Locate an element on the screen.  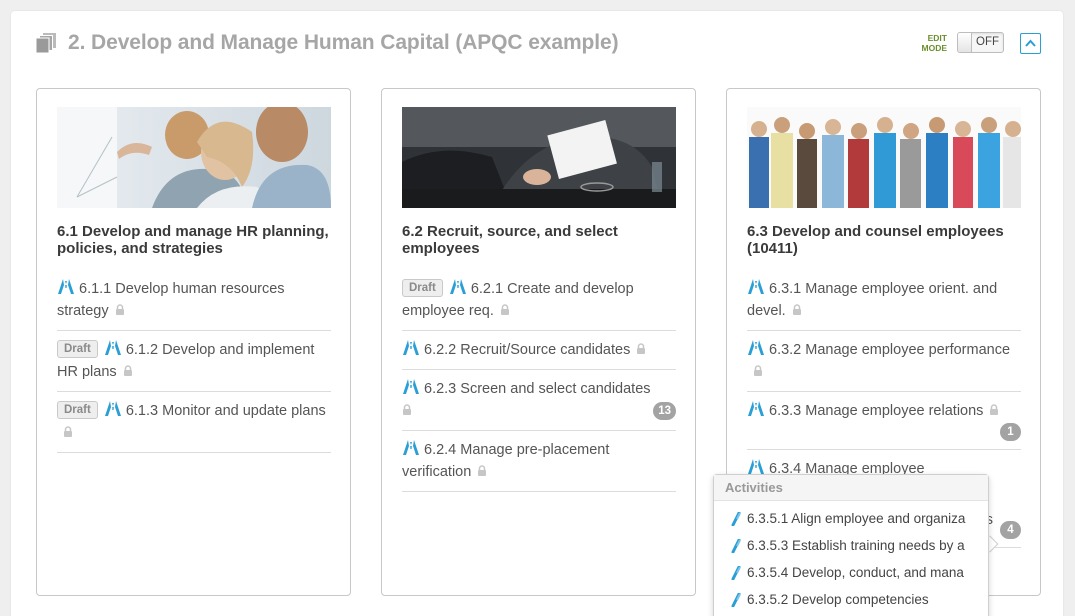
process-label: 6.3.2 Manage employee performance is located at coordinates (890, 350).